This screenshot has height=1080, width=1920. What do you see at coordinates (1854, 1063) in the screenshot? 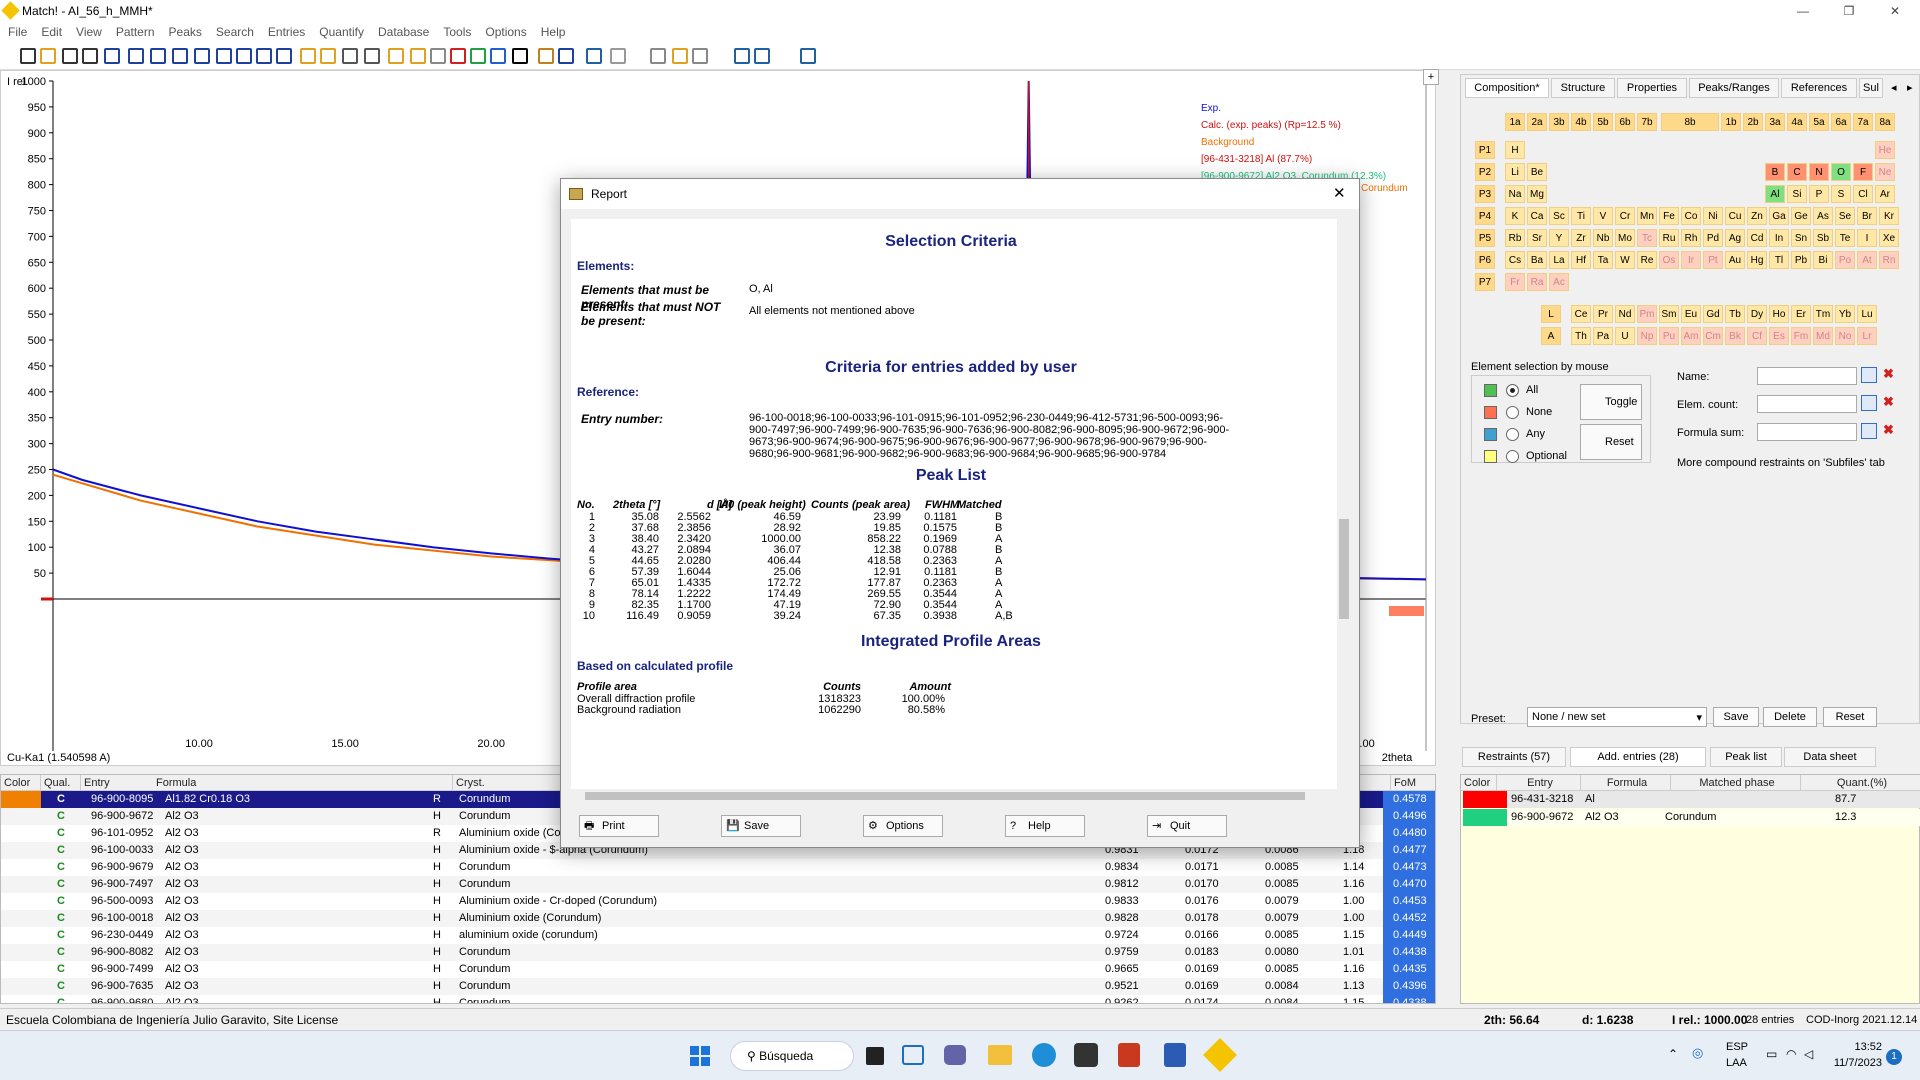
I see `clock-date: 11/7/2023` at bounding box center [1854, 1063].